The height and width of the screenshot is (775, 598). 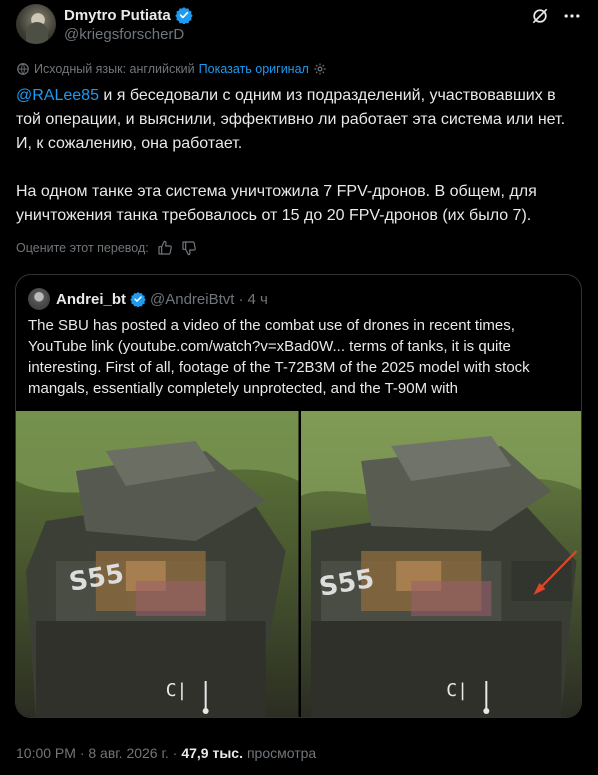 What do you see at coordinates (165, 248) in the screenshot?
I see `thumbs-up-icon` at bounding box center [165, 248].